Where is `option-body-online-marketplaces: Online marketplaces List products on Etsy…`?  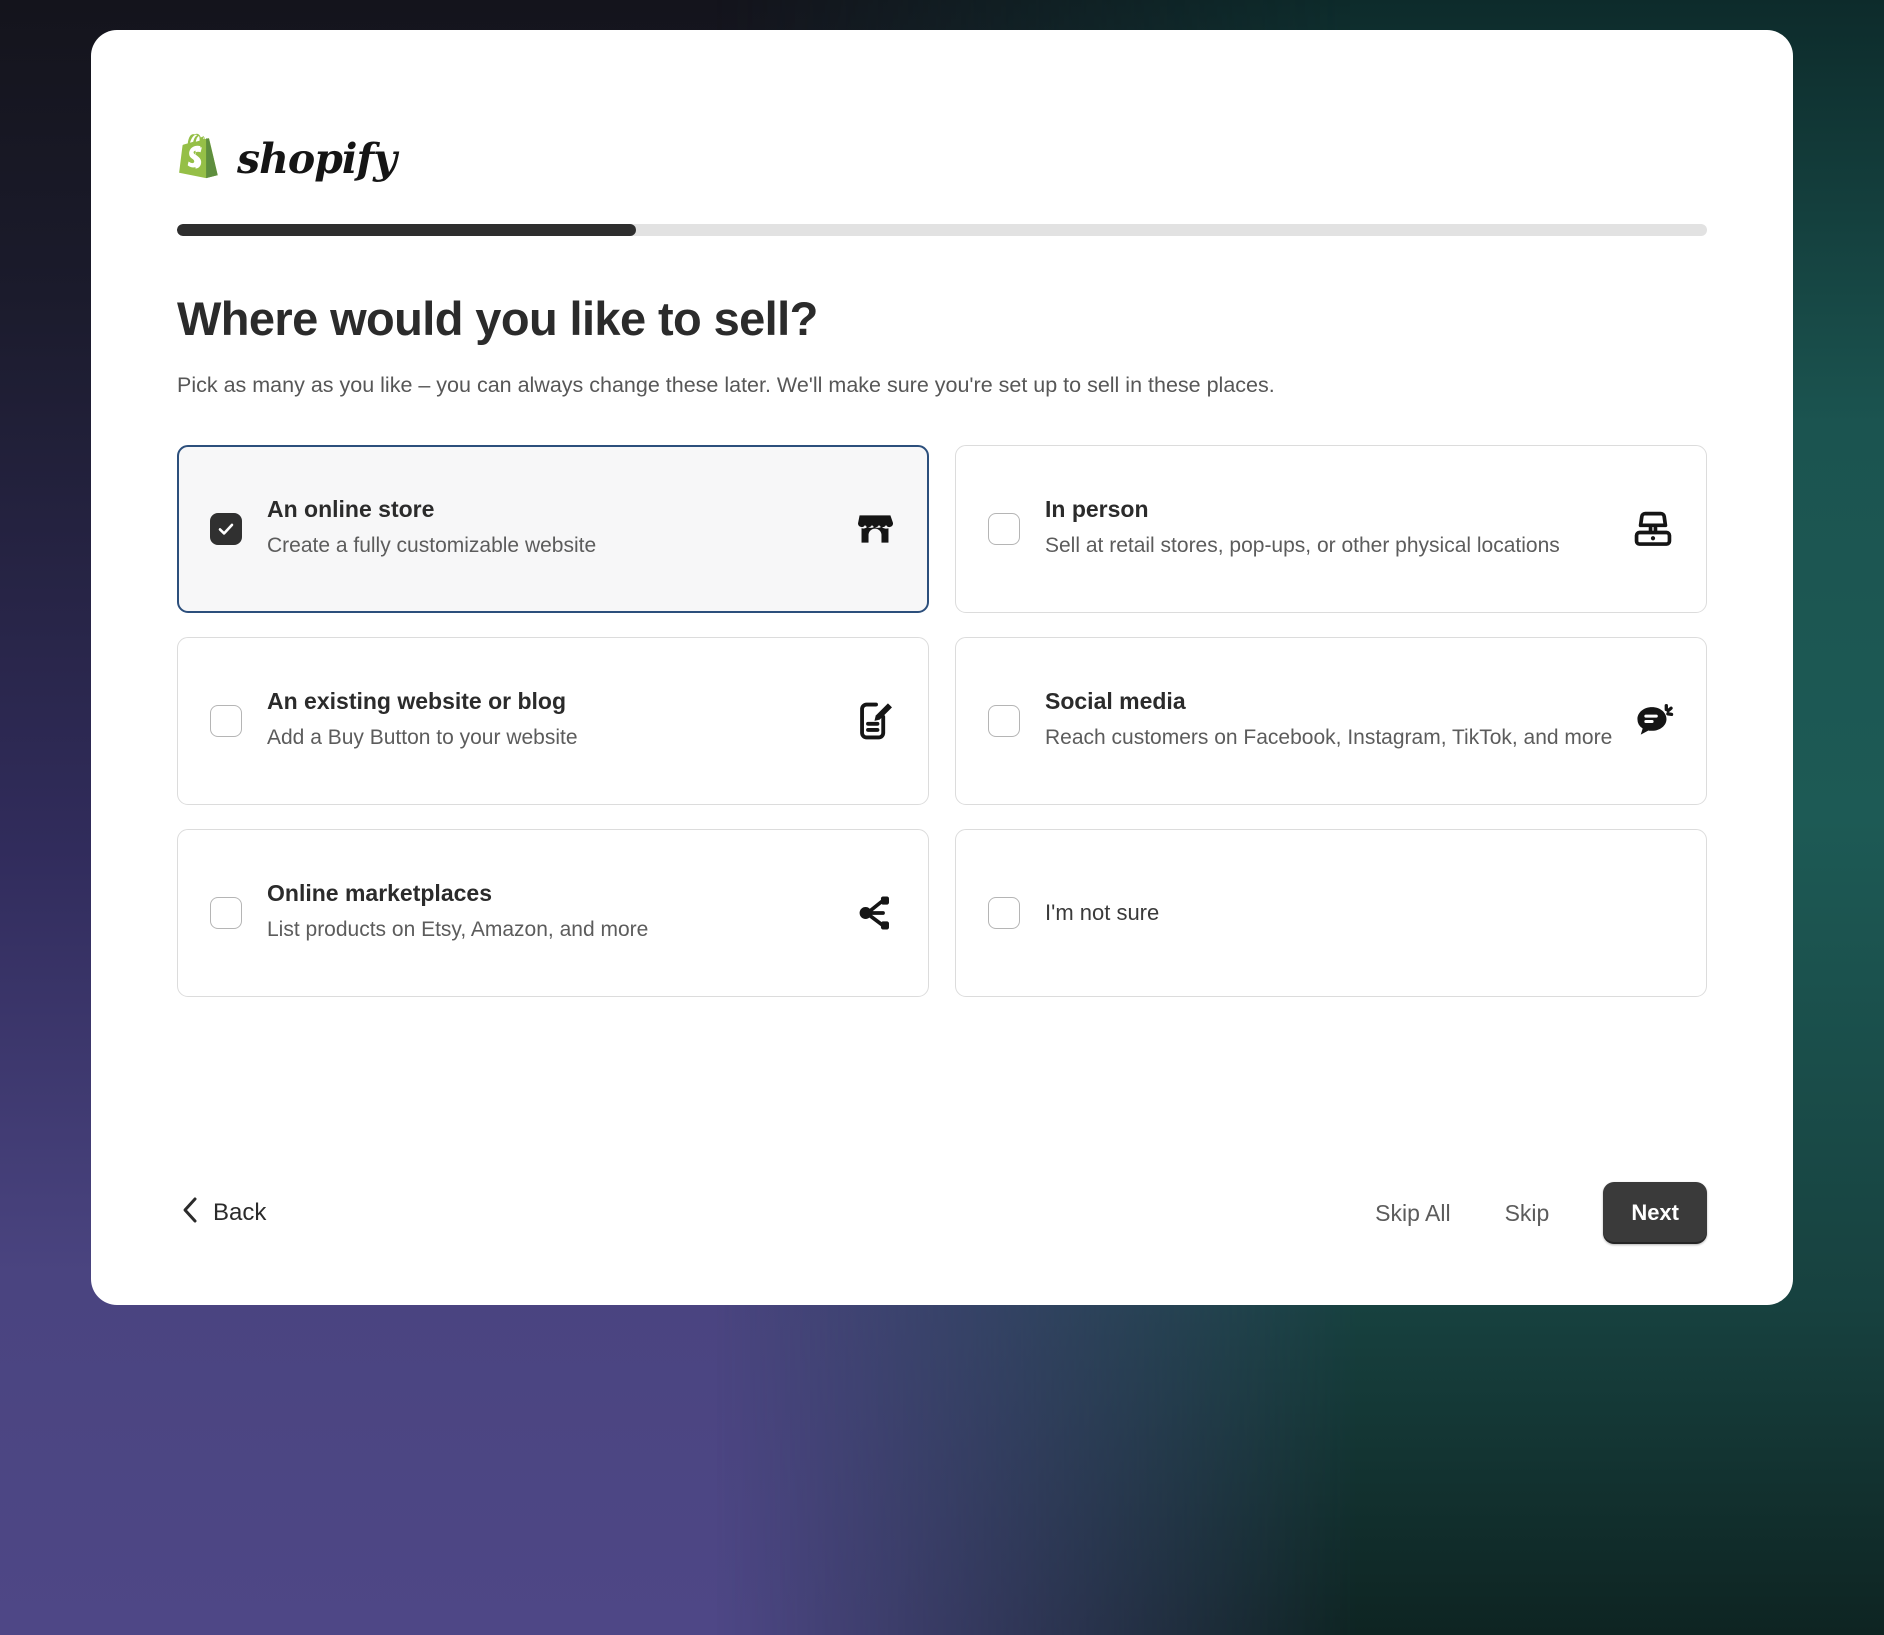
option-body-online-marketplaces: Online marketplaces List products on Etsy… is located at coordinates (559, 913).